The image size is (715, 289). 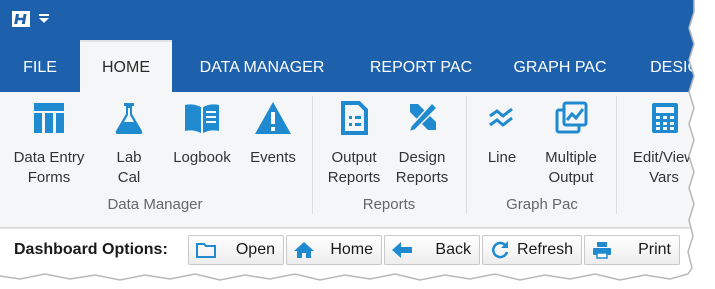 What do you see at coordinates (273, 118) in the screenshot?
I see `warning-icon` at bounding box center [273, 118].